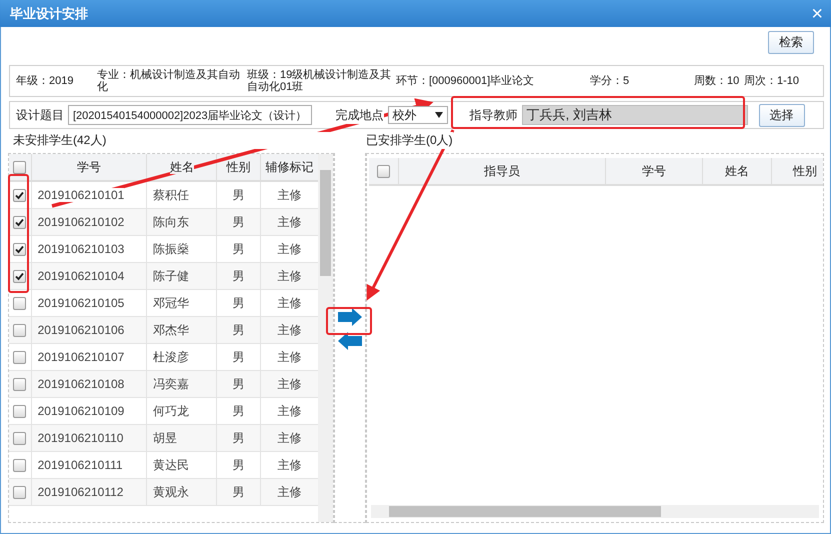 The height and width of the screenshot is (534, 831). What do you see at coordinates (81, 249) in the screenshot?
I see `table-cell: 2019106210103` at bounding box center [81, 249].